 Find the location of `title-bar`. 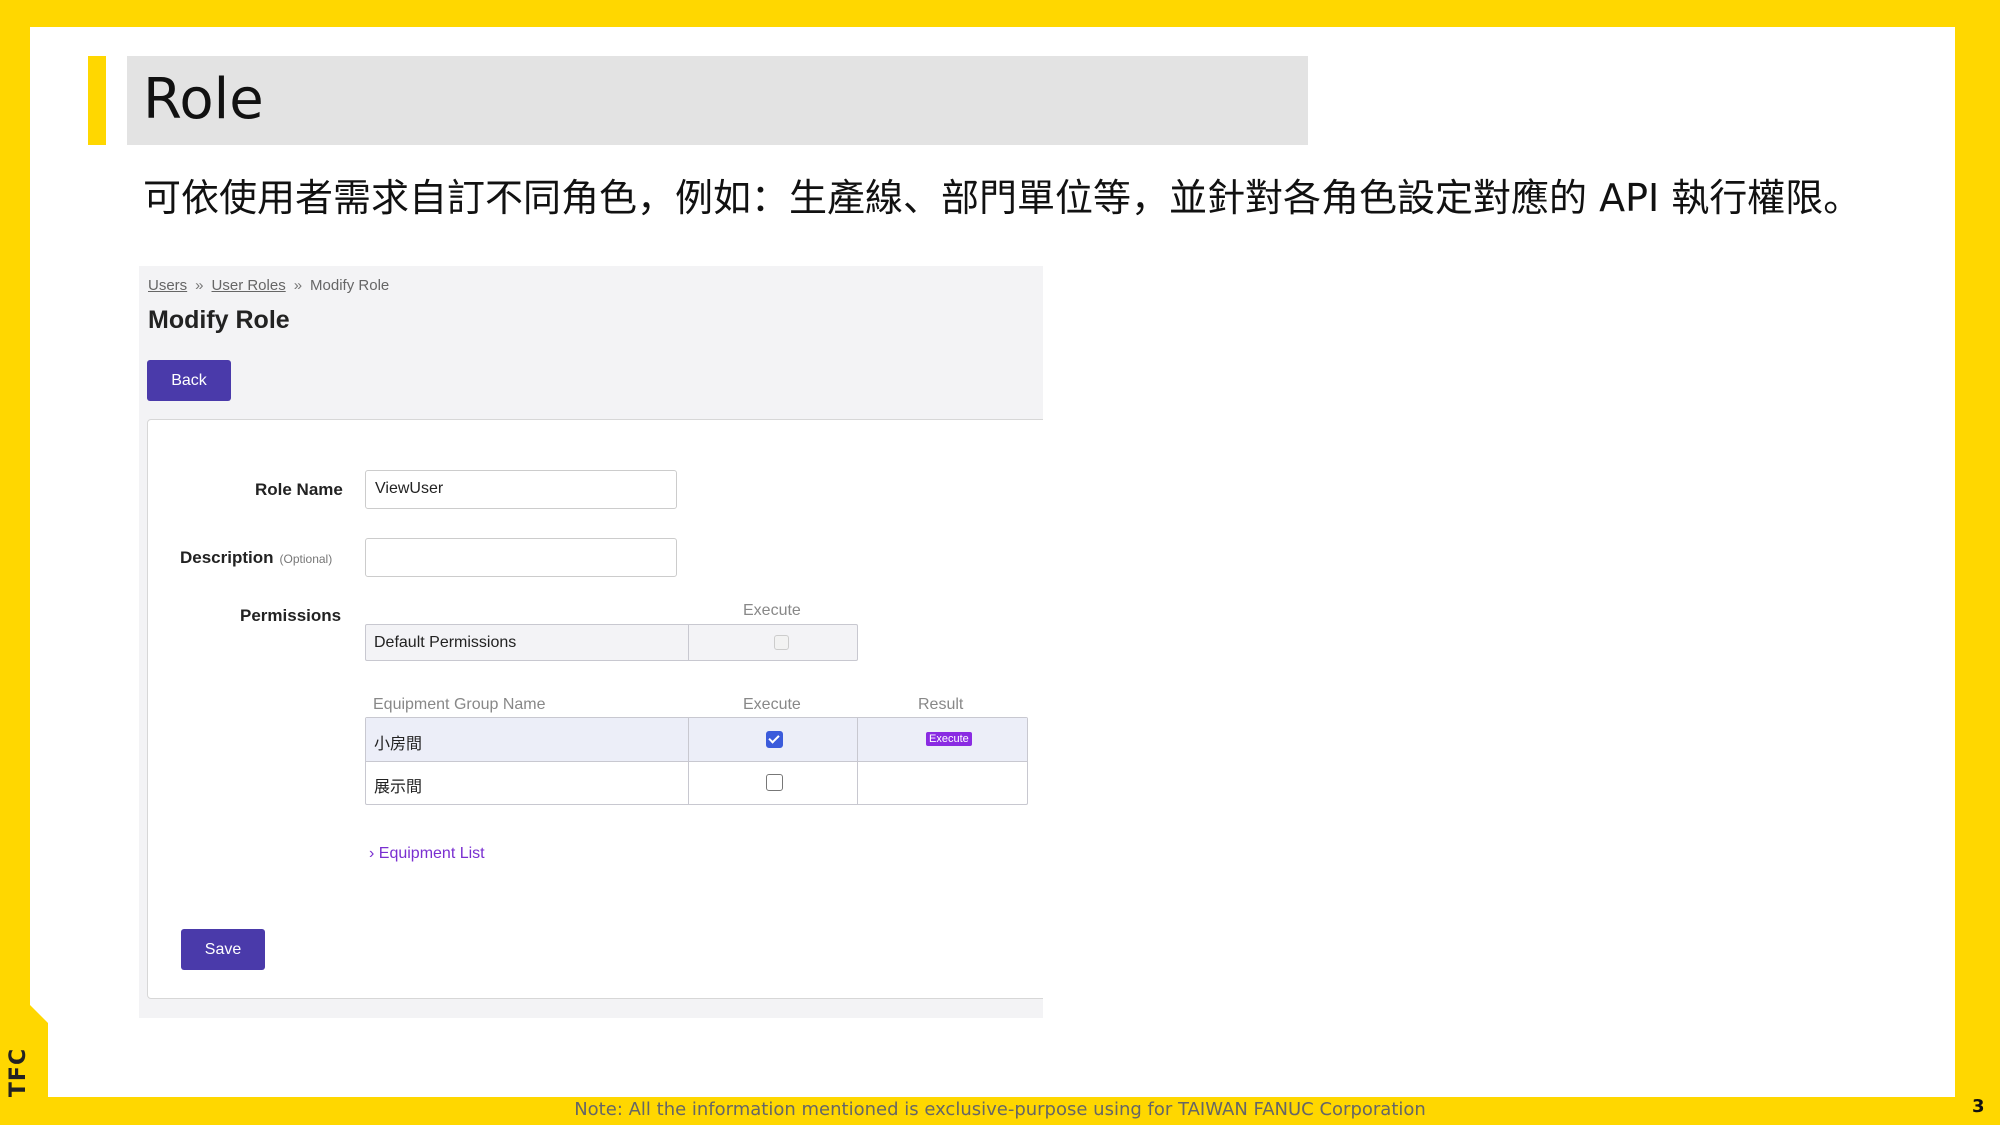

title-bar is located at coordinates (717, 100).